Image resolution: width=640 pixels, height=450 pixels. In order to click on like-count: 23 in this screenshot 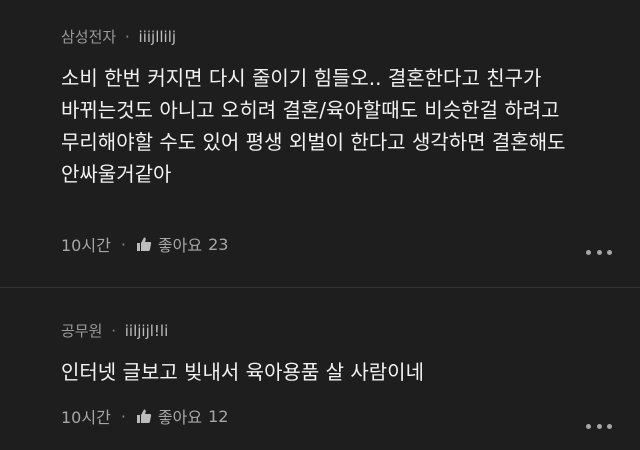, I will do `click(218, 244)`.